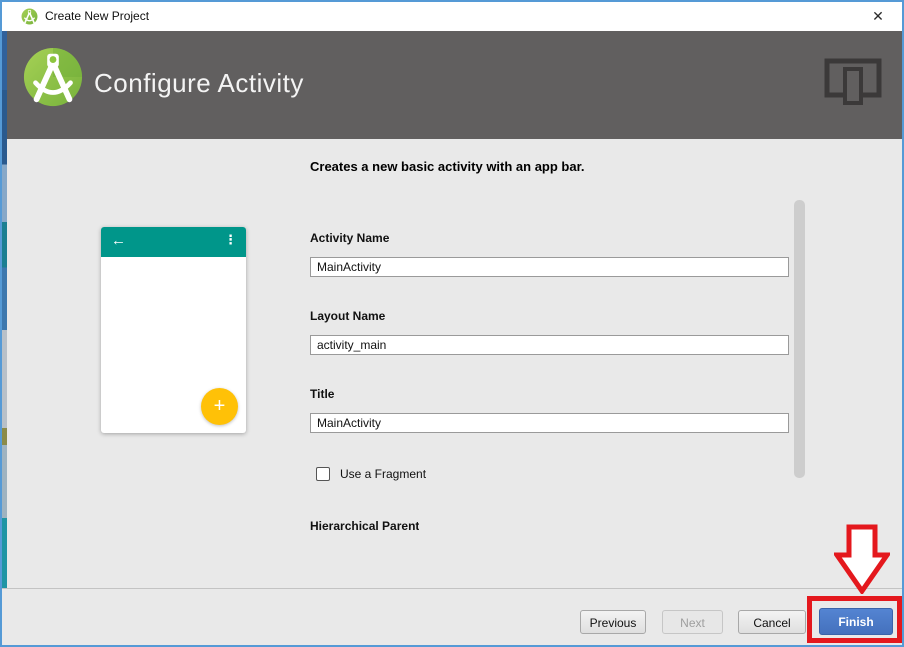 This screenshot has width=904, height=647. I want to click on page-title: Configure Activity, so click(199, 83).